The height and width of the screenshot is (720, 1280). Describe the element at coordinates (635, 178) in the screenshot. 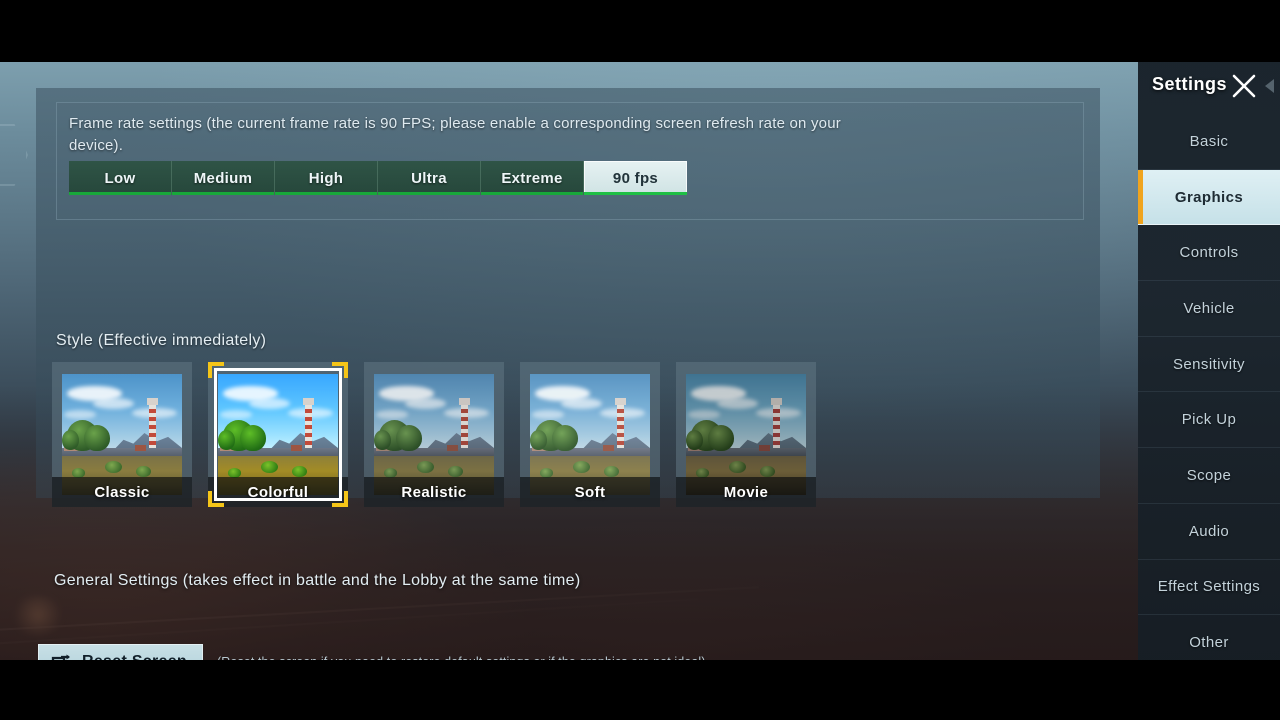

I see `frame-rate-option-90fps: 90 fps` at that location.